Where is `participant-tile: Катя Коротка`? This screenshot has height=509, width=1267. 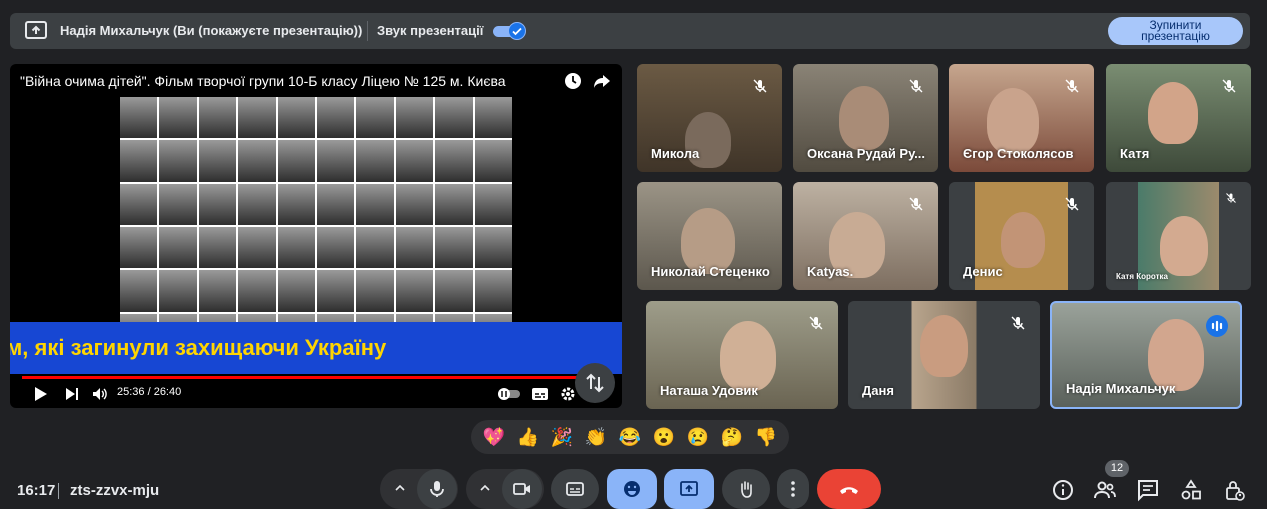 participant-tile: Катя Коротка is located at coordinates (1178, 236).